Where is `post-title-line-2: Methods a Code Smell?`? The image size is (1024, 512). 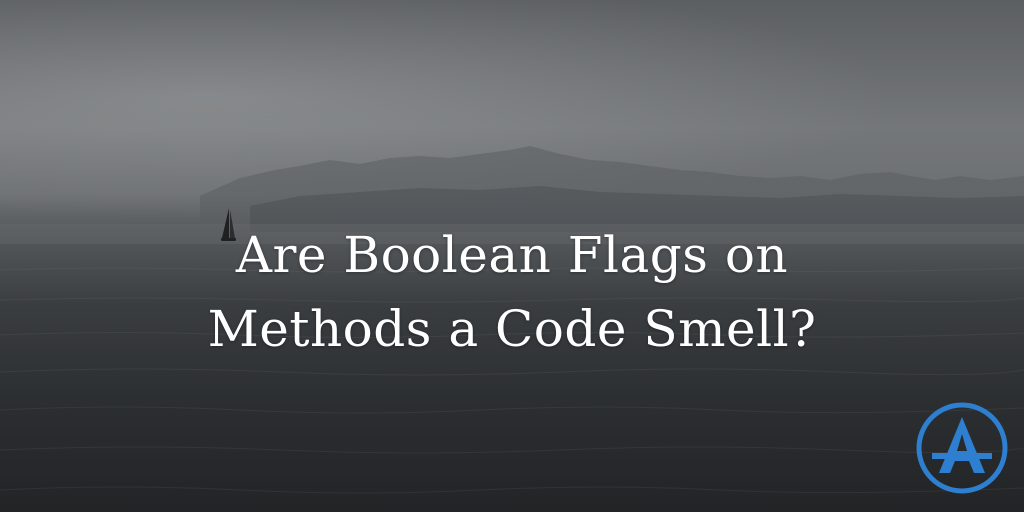 post-title-line-2: Methods a Code Smell? is located at coordinates (512, 329).